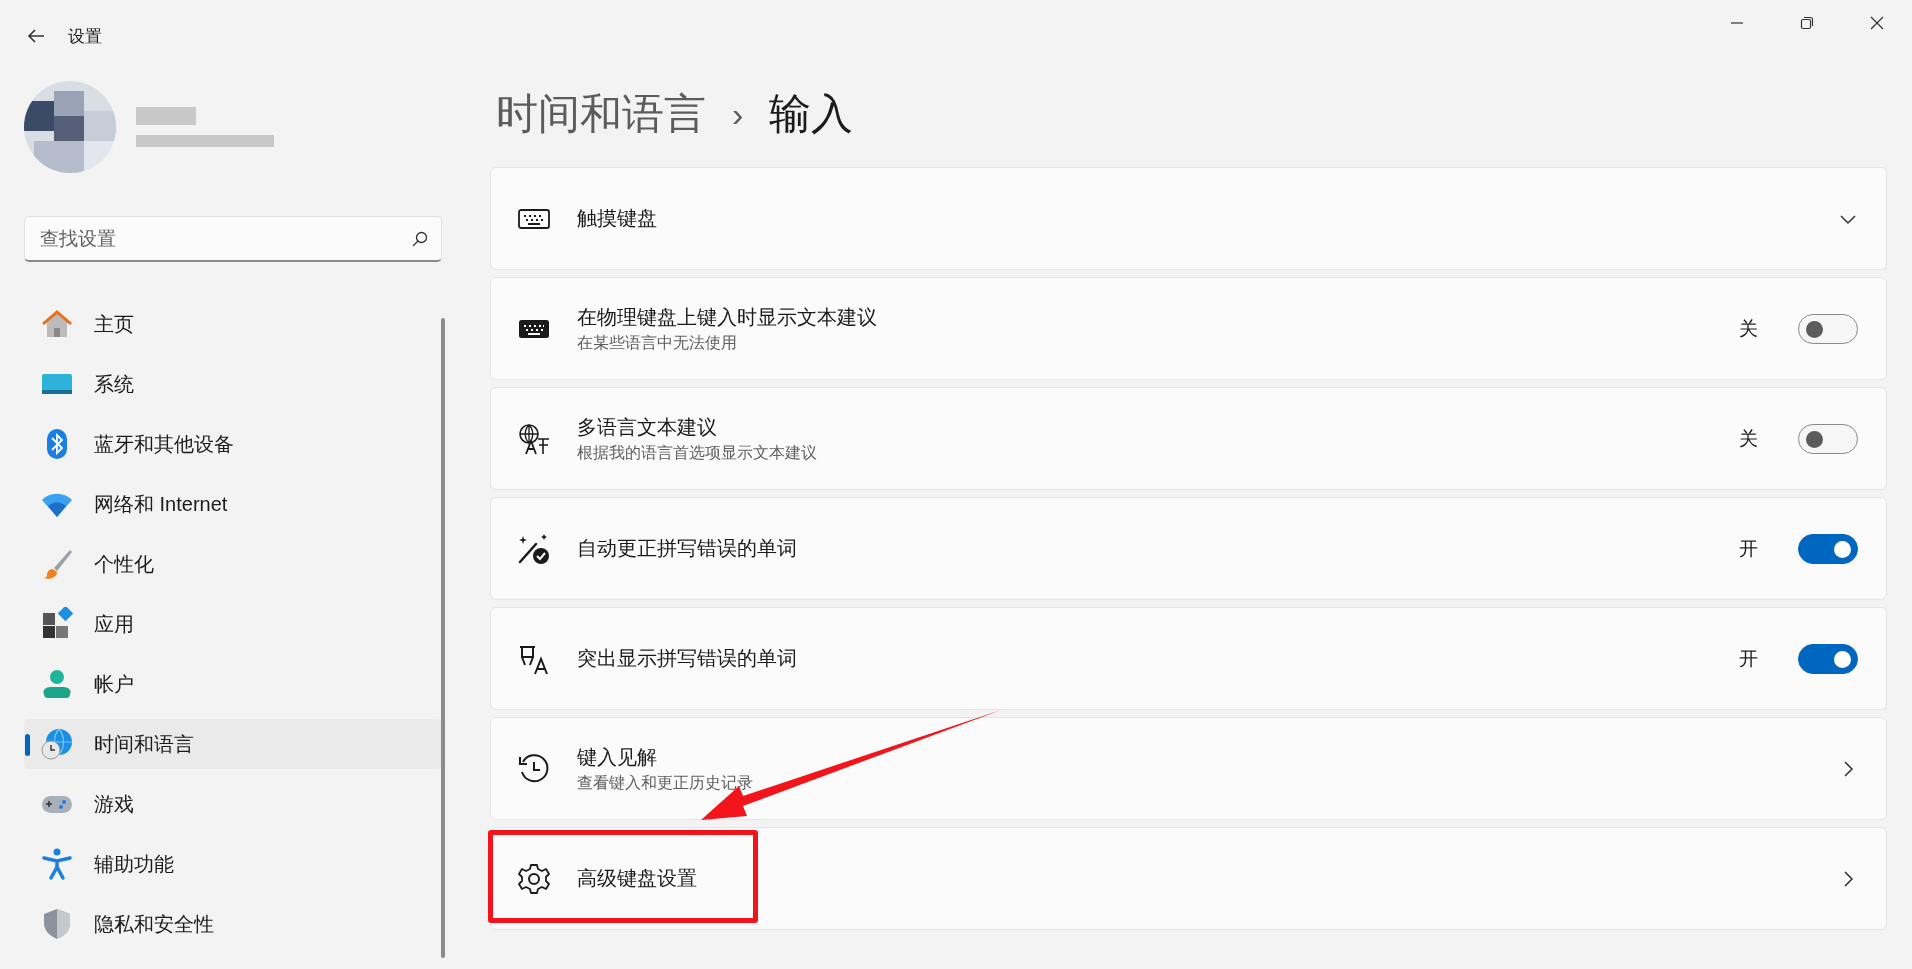 The image size is (1912, 969). What do you see at coordinates (233, 864) in the screenshot?
I see `sidebar-item: 辅助功能` at bounding box center [233, 864].